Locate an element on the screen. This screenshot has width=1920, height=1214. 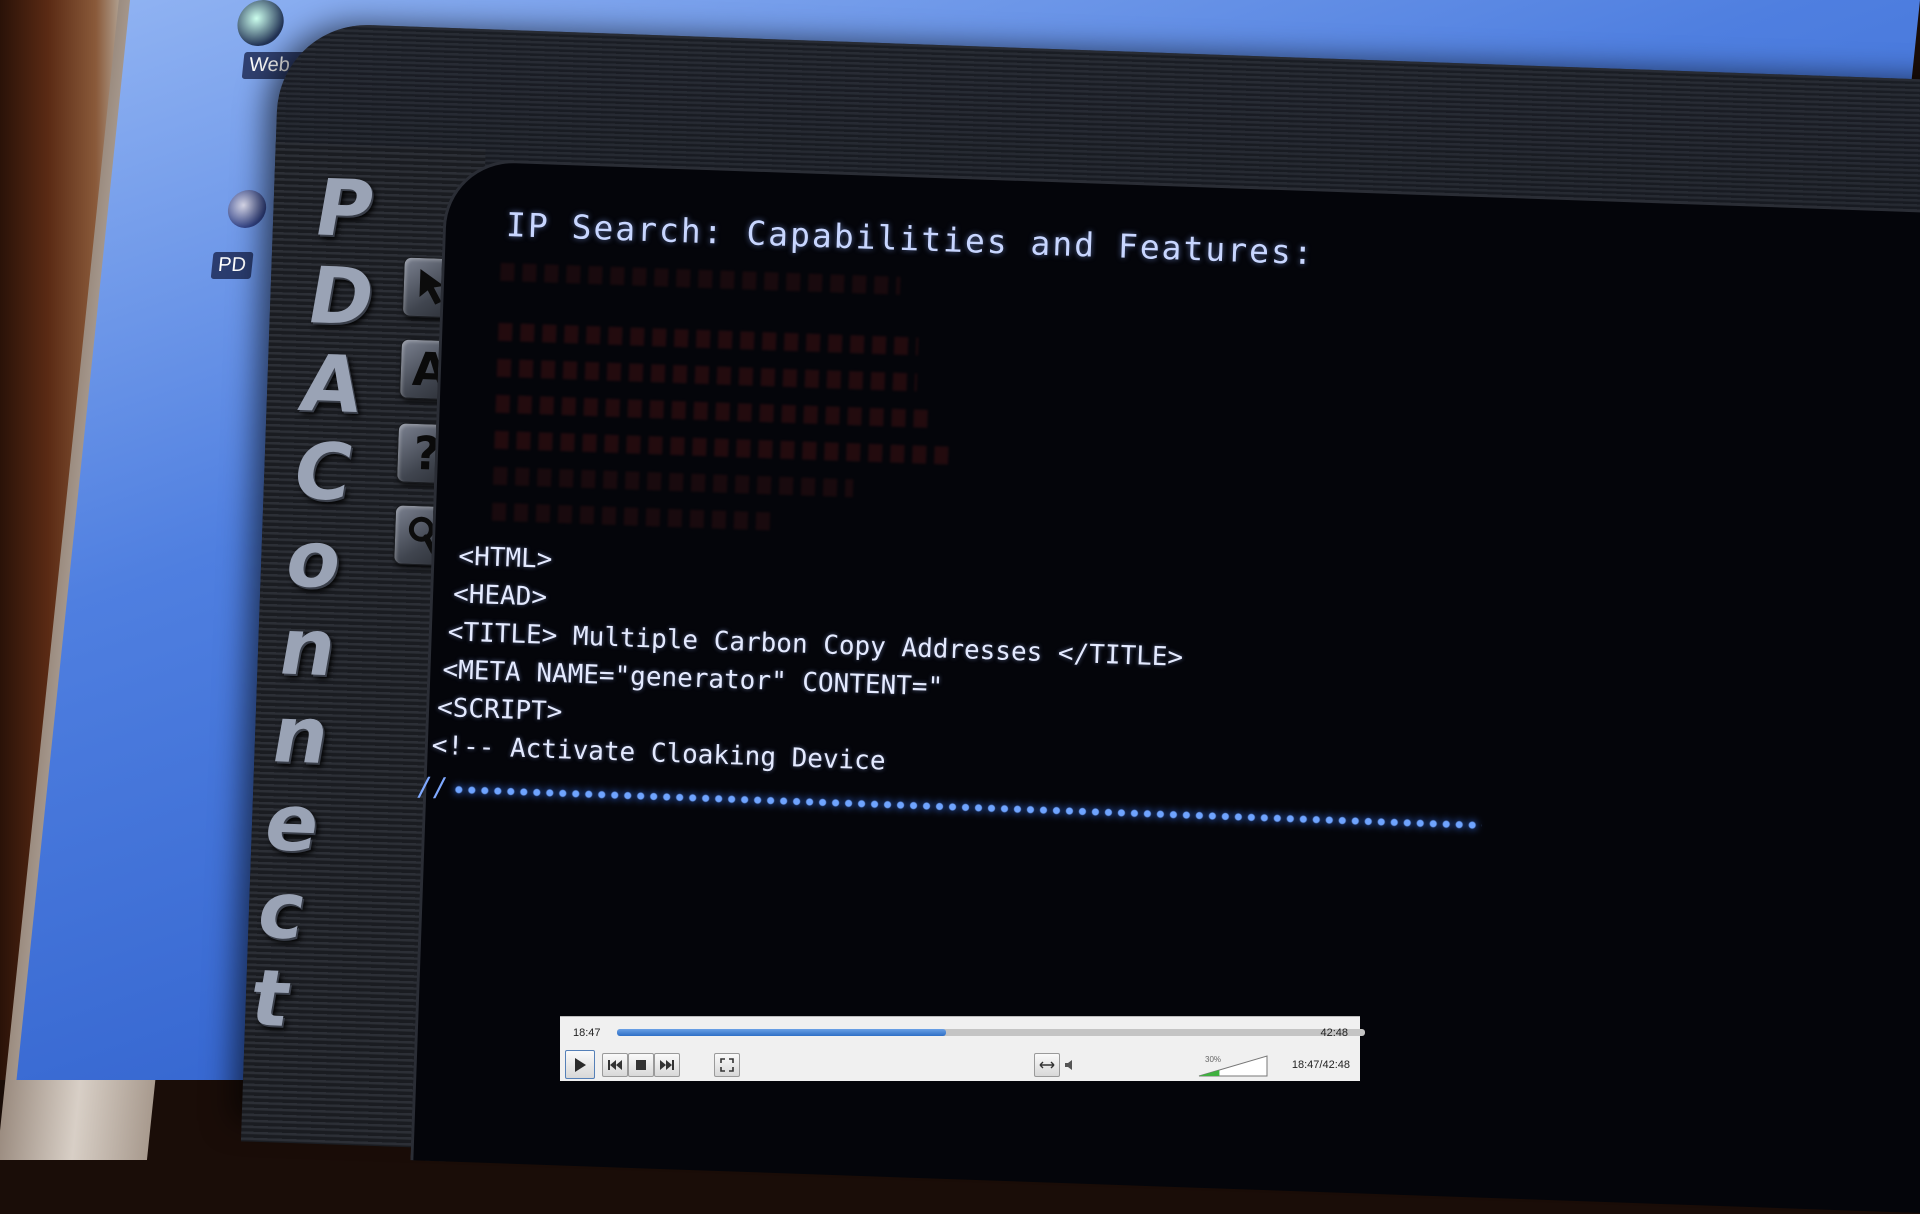
brand-letter: C is located at coordinates (323, 473).